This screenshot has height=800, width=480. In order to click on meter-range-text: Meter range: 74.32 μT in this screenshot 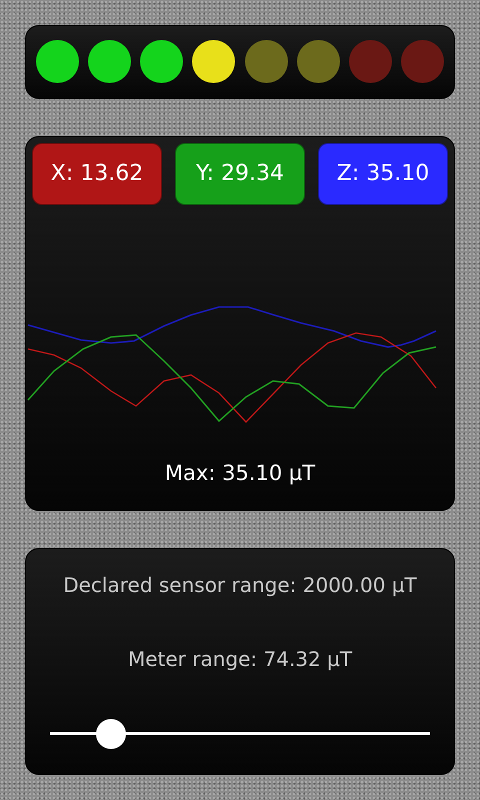, I will do `click(240, 659)`.